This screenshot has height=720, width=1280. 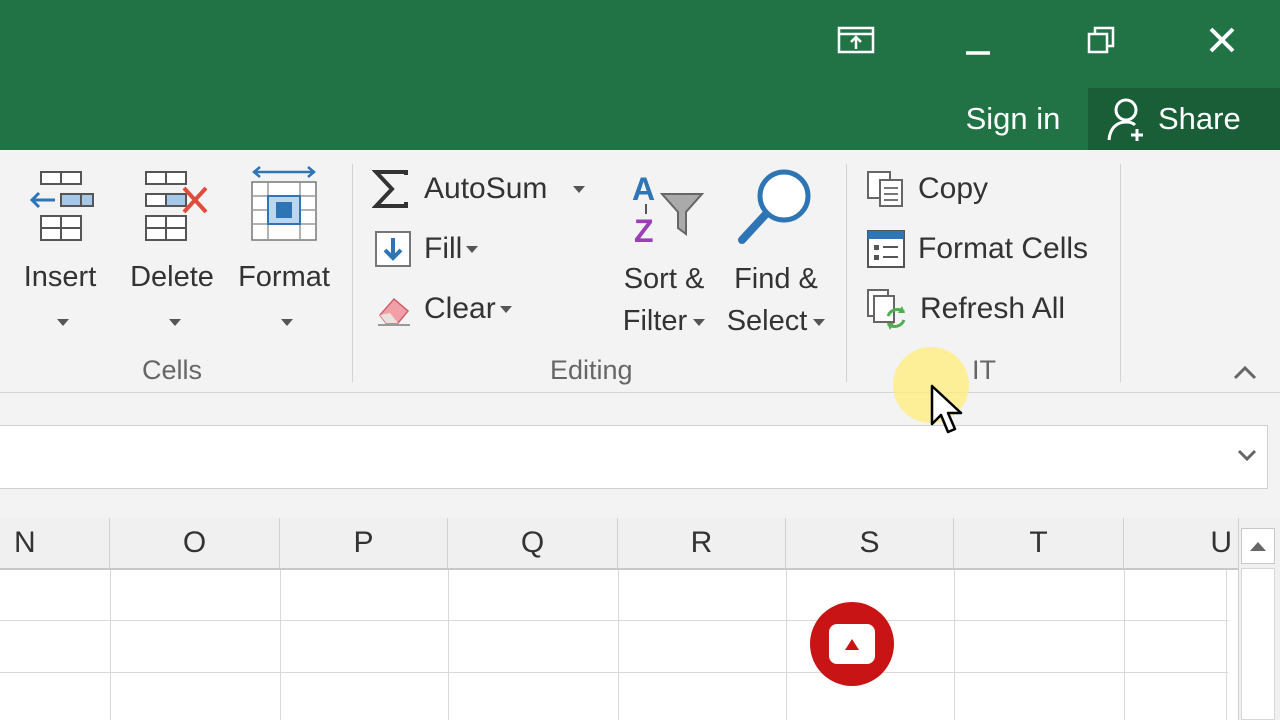 I want to click on scroll-to-top-badge, so click(x=852, y=644).